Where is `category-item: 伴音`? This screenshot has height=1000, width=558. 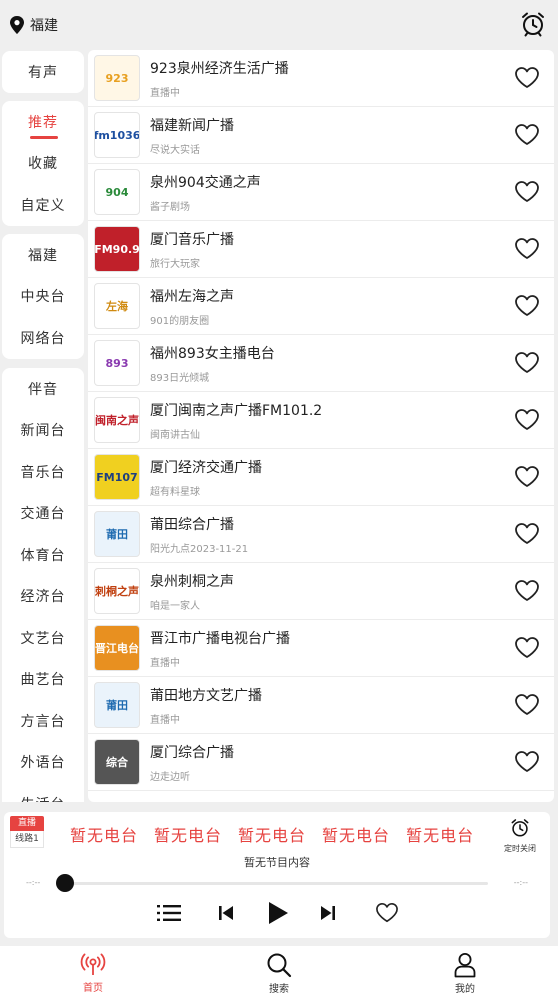
category-item: 伴音 is located at coordinates (43, 389).